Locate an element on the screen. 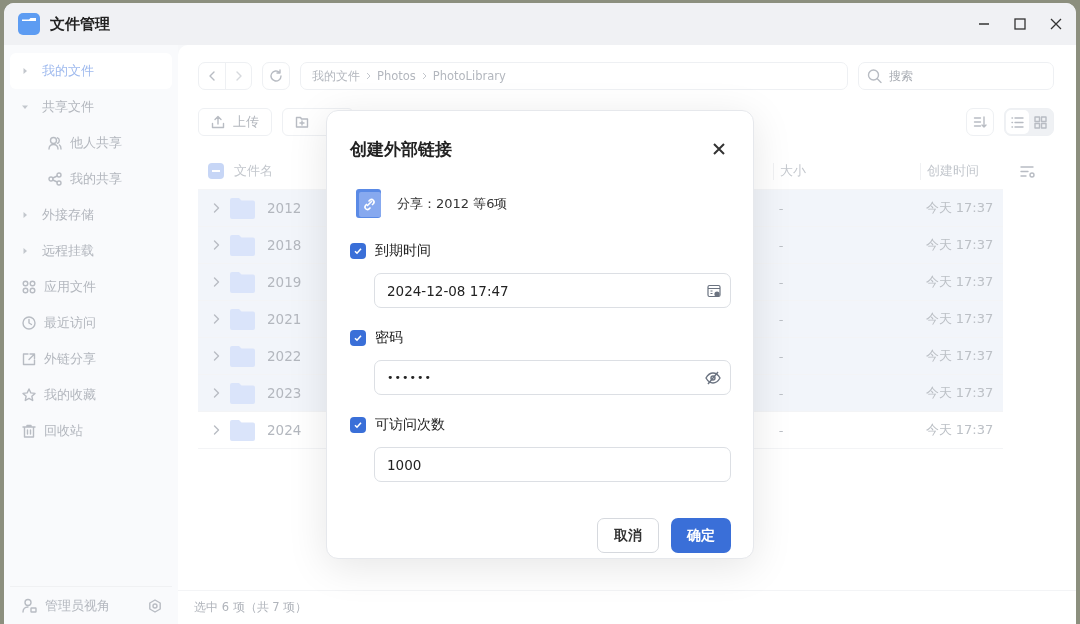 Image resolution: width=1080 pixels, height=624 pixels. app-logo-icon is located at coordinates (29, 24).